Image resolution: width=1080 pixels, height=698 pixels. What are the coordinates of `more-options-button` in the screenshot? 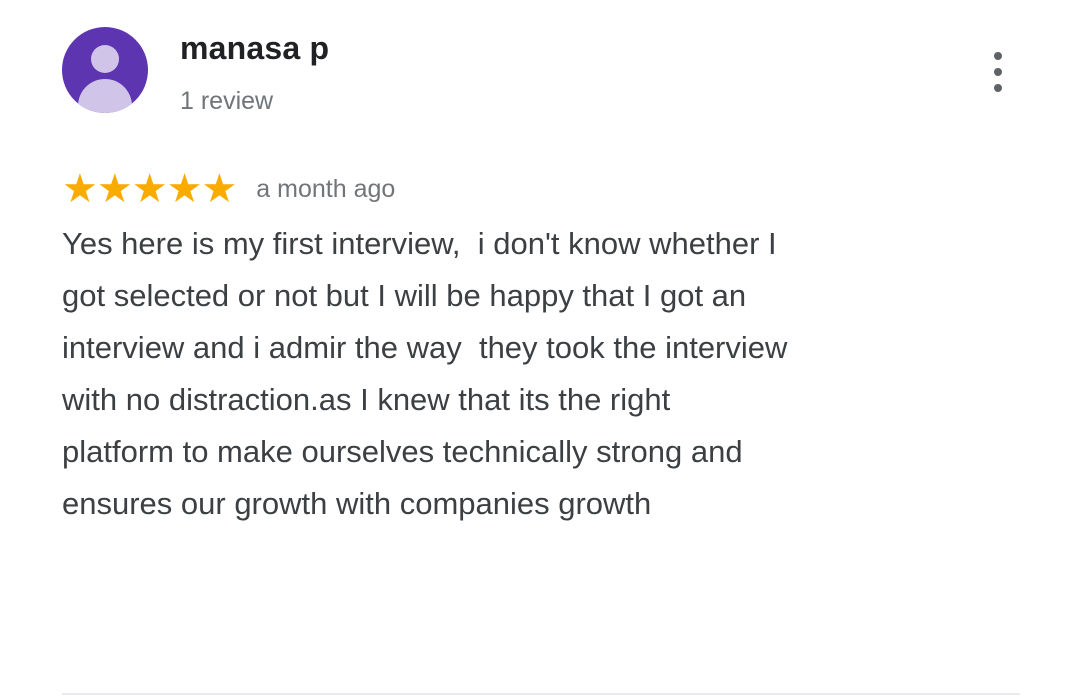 It's located at (998, 72).